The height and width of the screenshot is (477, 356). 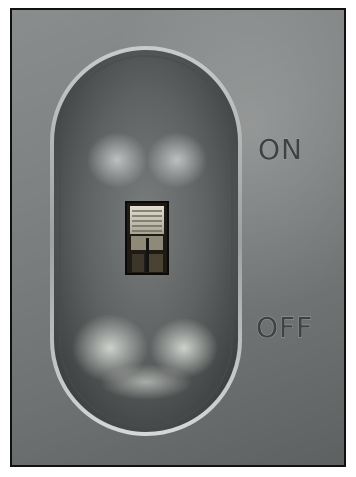 I want to click on off-label: OFF, so click(x=284, y=327).